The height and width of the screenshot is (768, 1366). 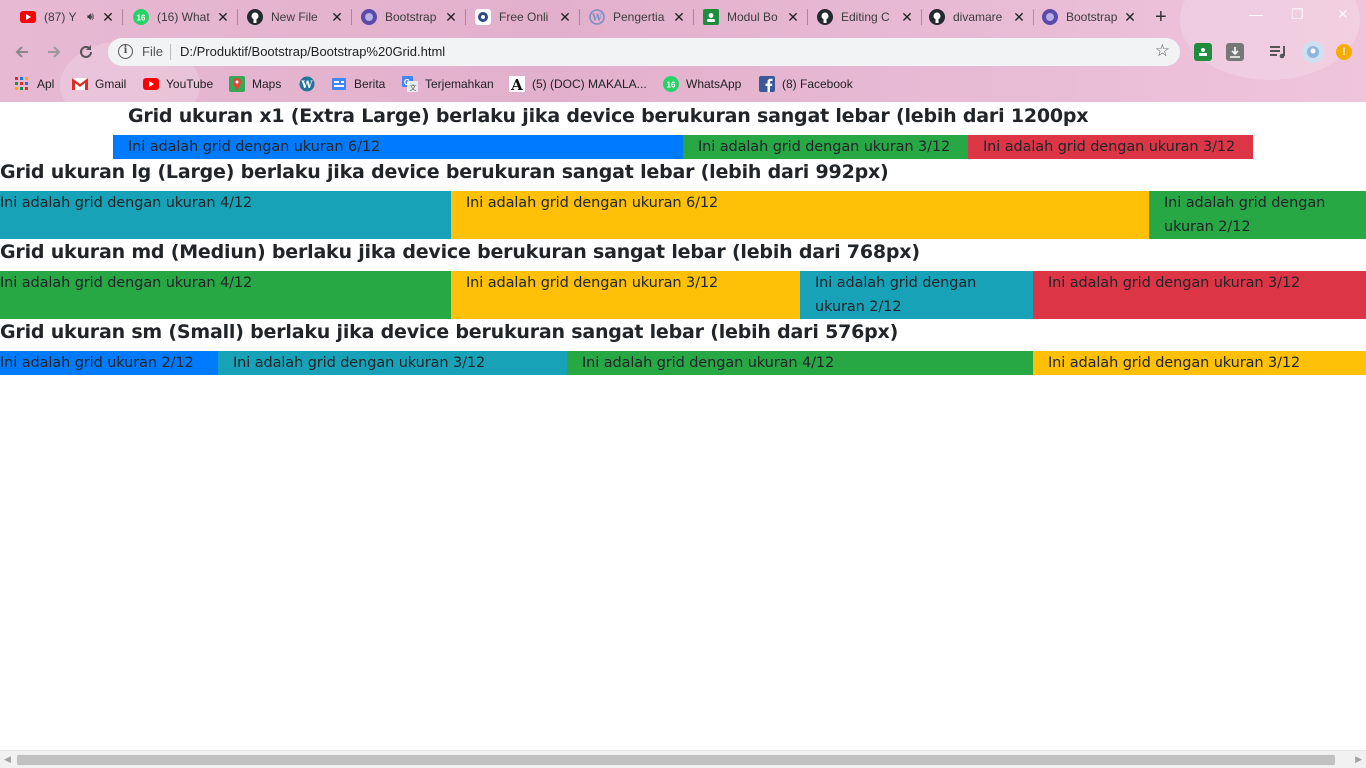 I want to click on media-control-icon, so click(x=1279, y=52).